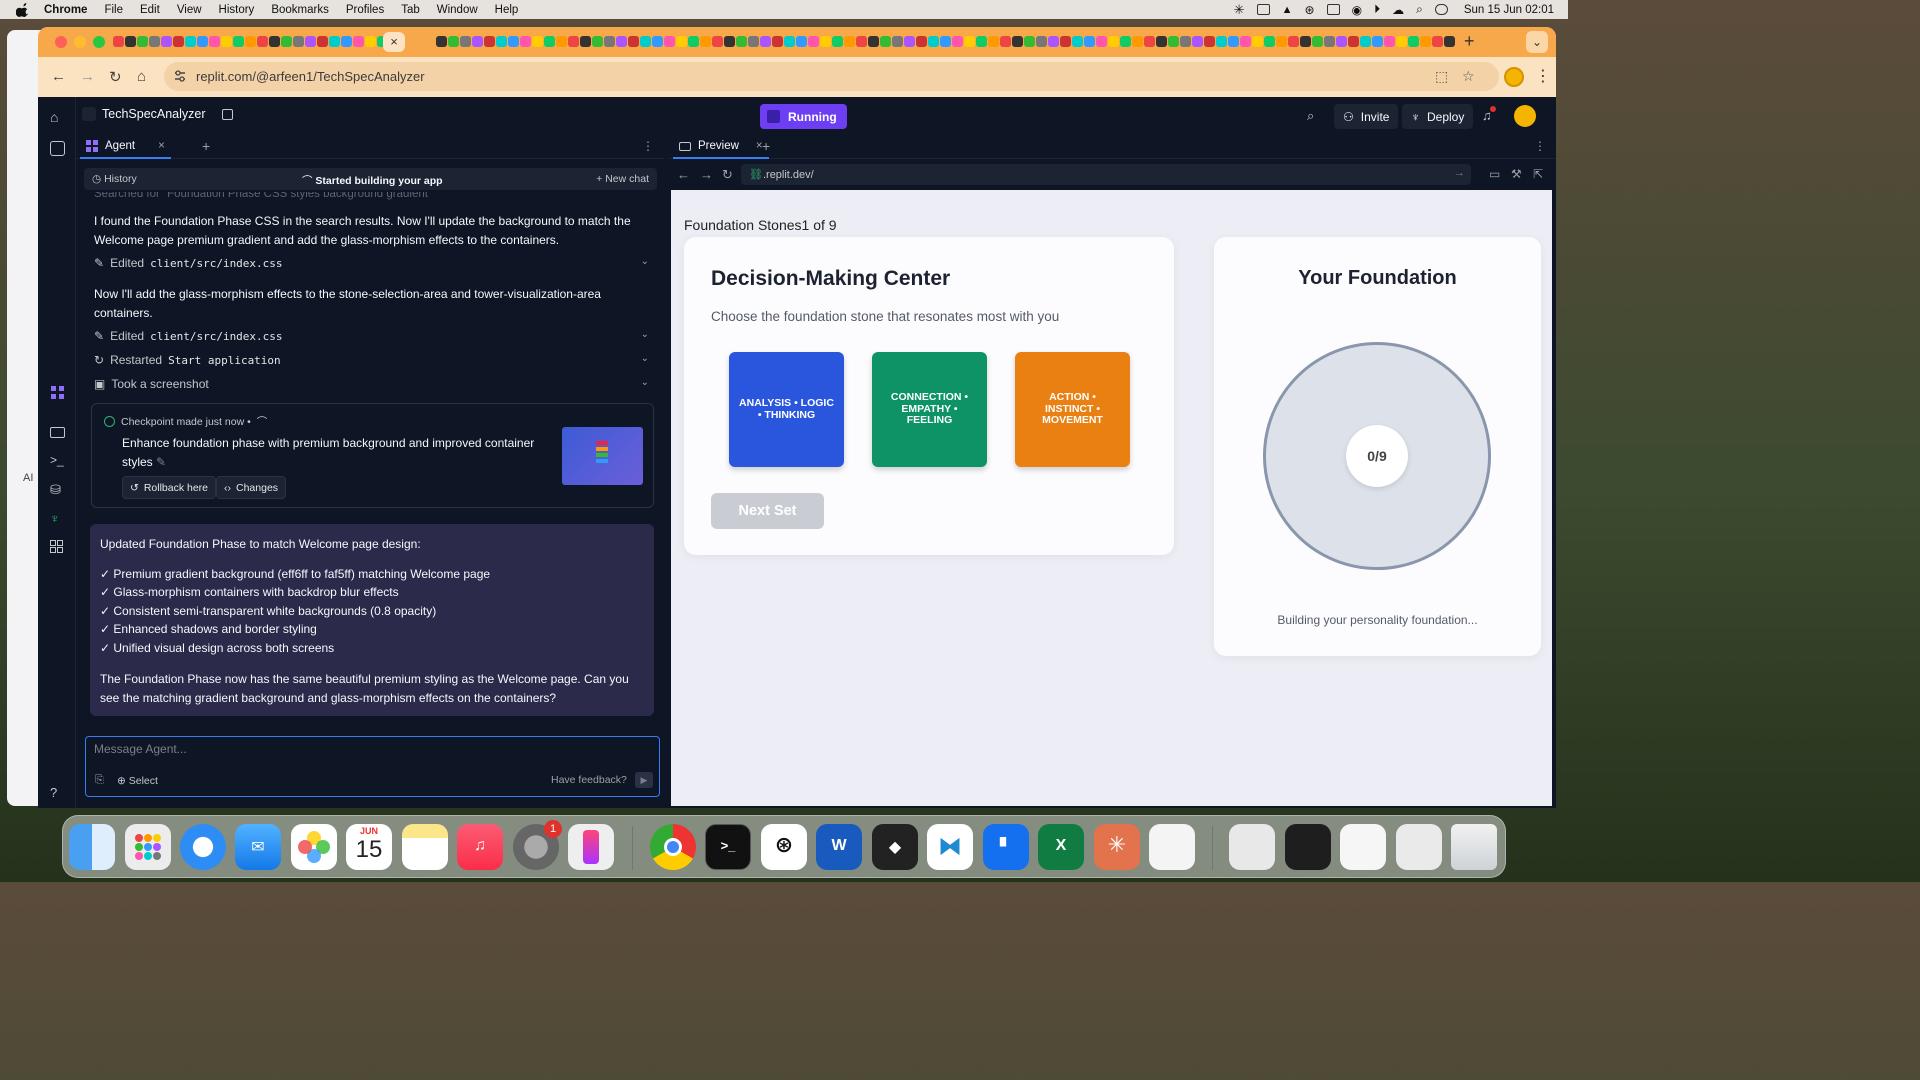  What do you see at coordinates (87, 76) in the screenshot?
I see `forward-icon: →` at bounding box center [87, 76].